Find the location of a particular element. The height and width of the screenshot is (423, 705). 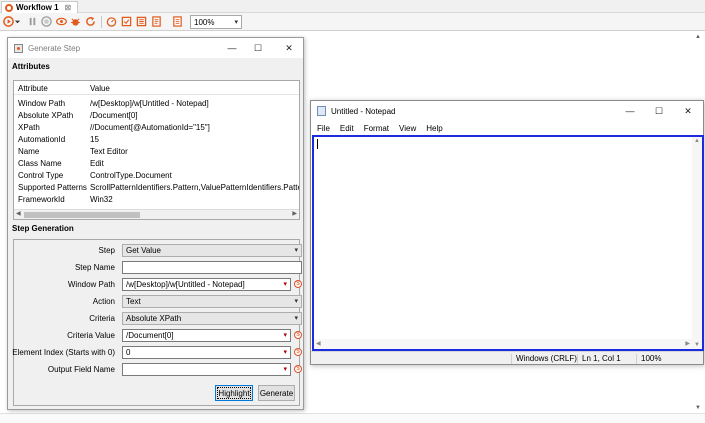

criteria-value: Absolute XPath is located at coordinates (154, 318).